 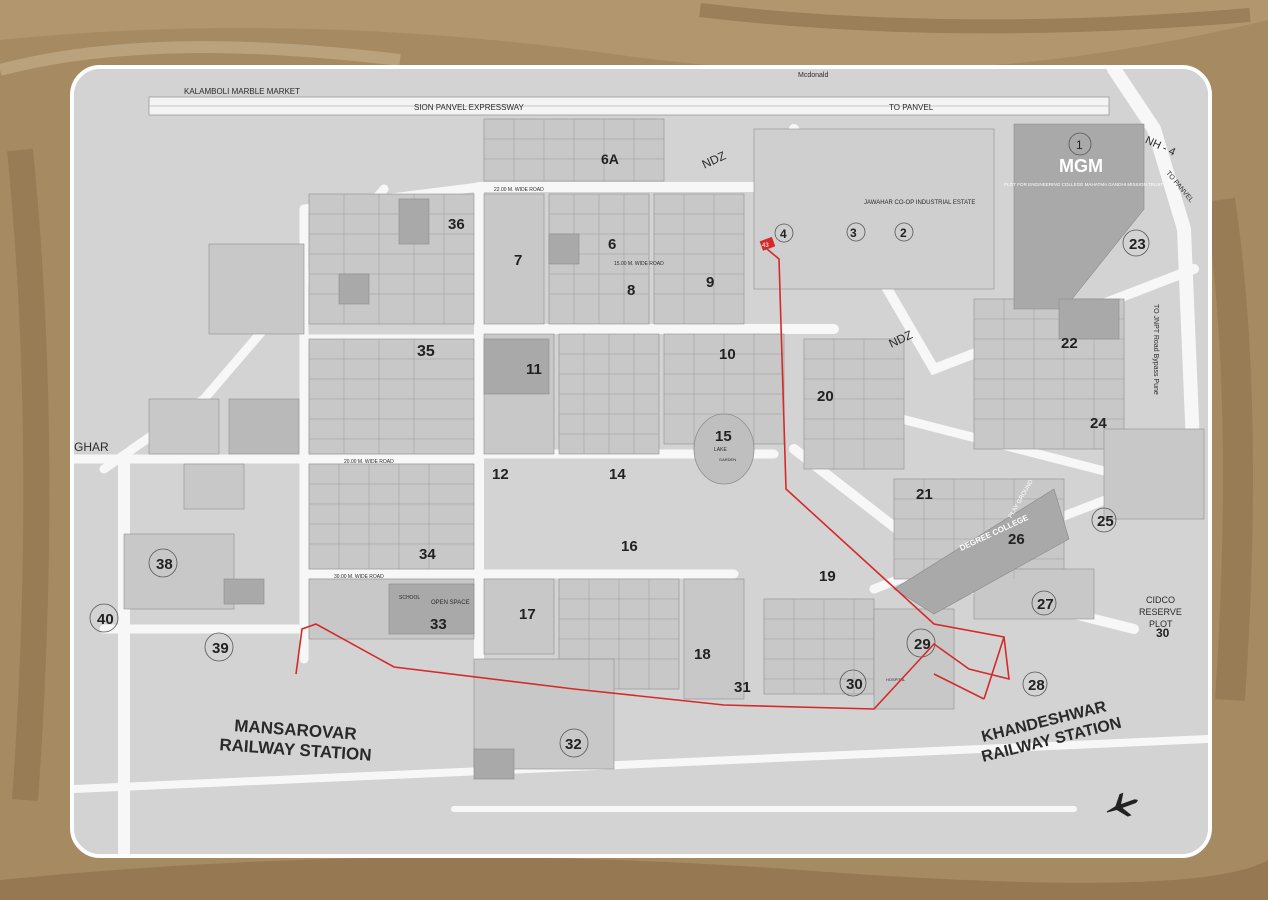 What do you see at coordinates (450, 603) in the screenshot?
I see `open-space-label: OPEN SPACE` at bounding box center [450, 603].